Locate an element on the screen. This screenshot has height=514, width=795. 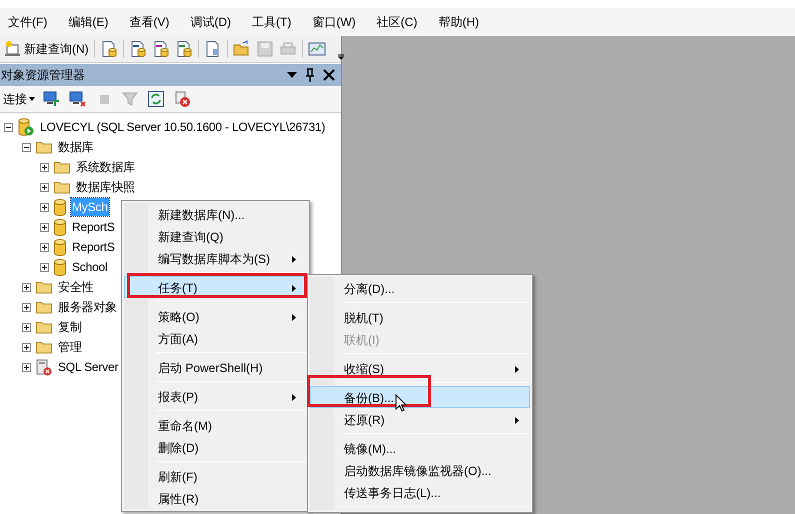
menu-item: 编写数据库脚本为(S) is located at coordinates (215, 258).